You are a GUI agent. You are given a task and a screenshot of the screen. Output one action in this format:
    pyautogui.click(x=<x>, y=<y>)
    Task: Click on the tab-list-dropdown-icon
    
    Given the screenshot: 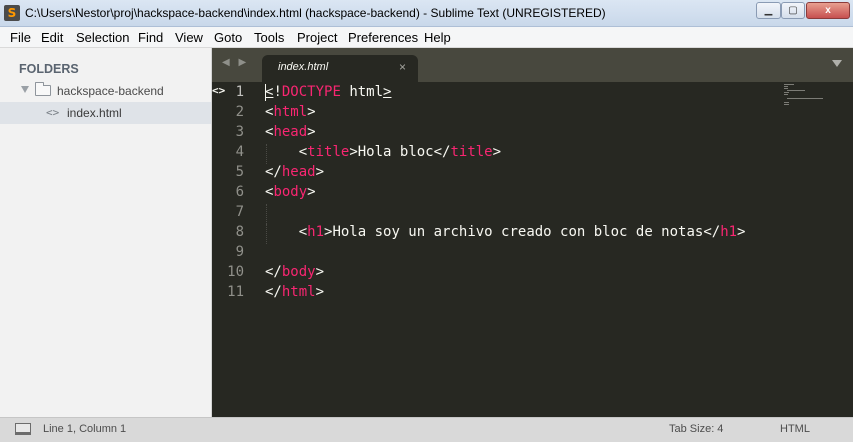 What is the action you would take?
    pyautogui.click(x=837, y=63)
    